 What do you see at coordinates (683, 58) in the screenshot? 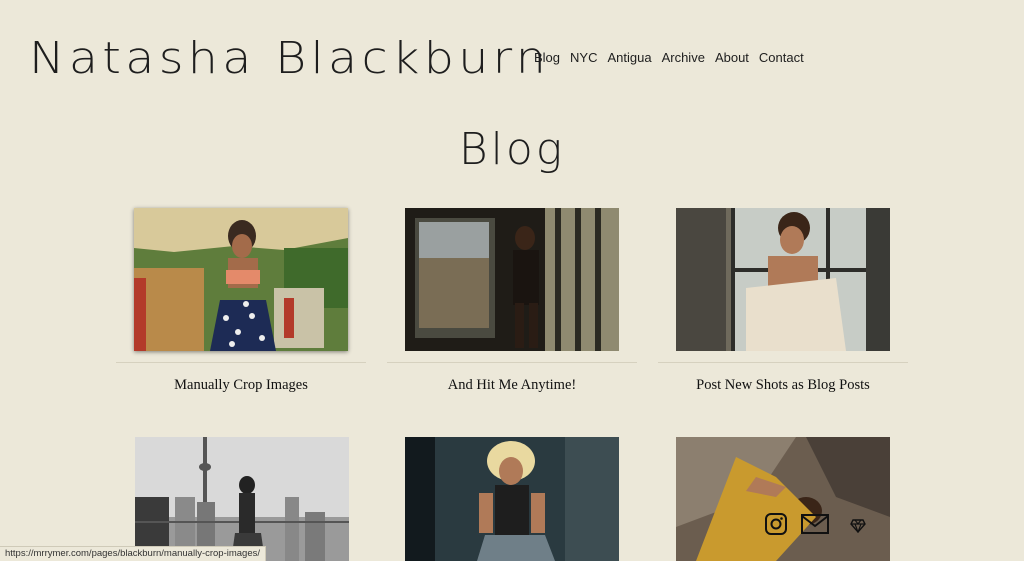
I see `nav-archive: Archive` at bounding box center [683, 58].